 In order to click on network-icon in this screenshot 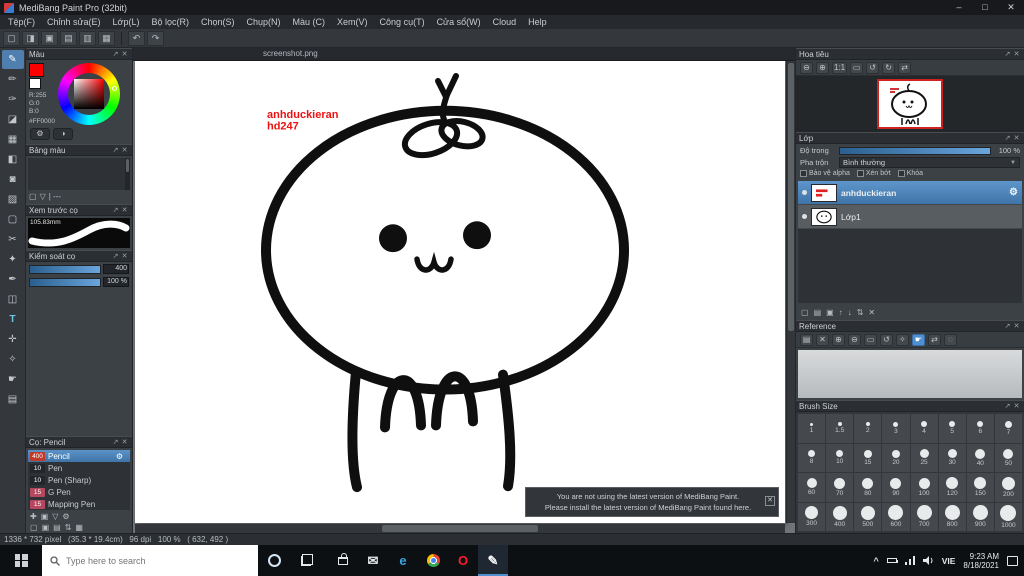, I will do `click(909, 560)`.